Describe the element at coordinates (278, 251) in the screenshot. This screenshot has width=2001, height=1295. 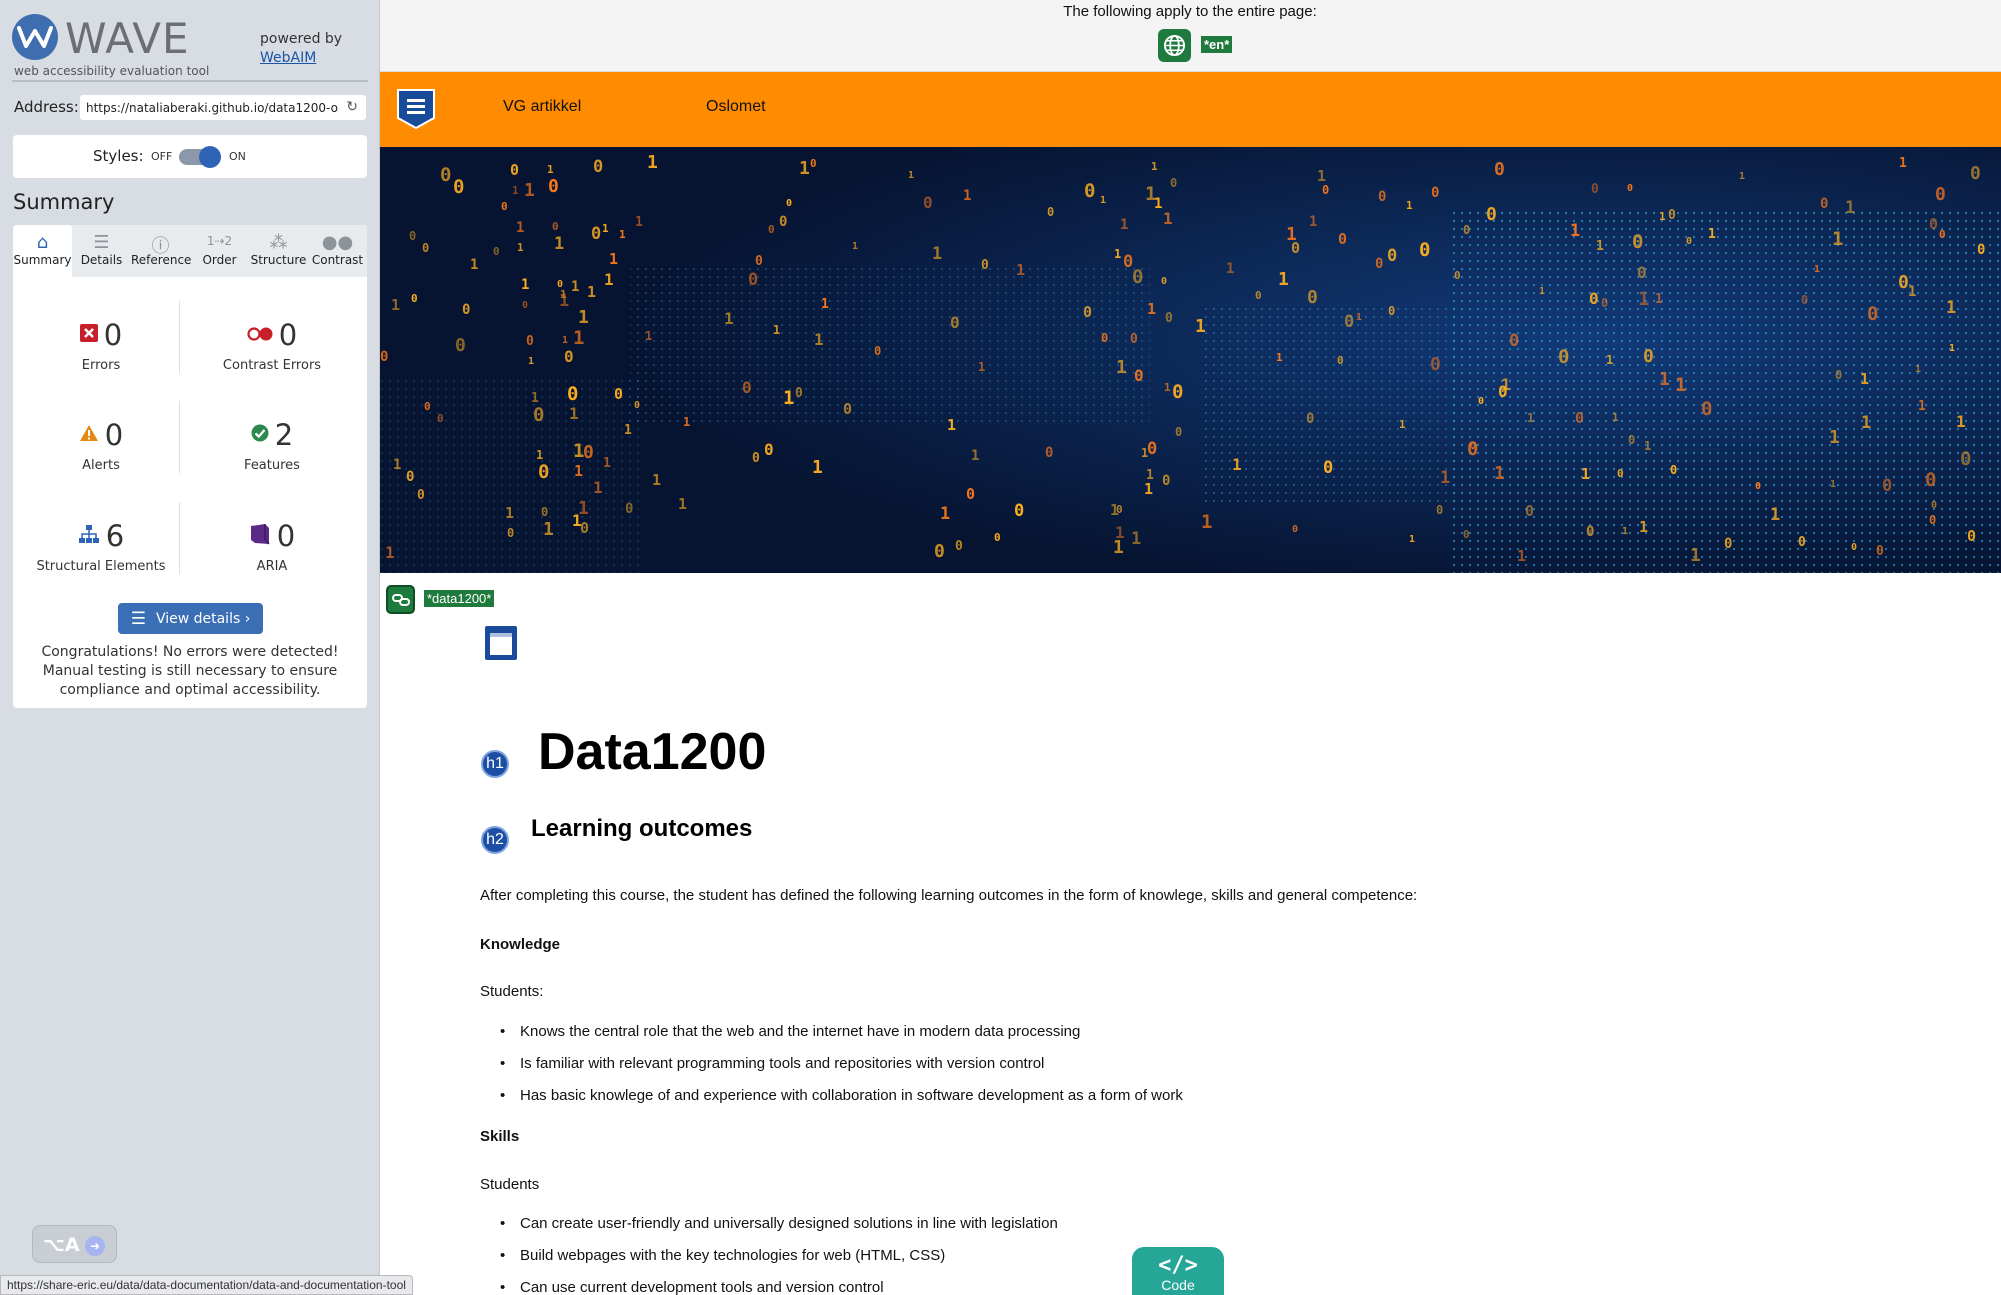
I see `tab-structure: ⁂ Structure` at that location.